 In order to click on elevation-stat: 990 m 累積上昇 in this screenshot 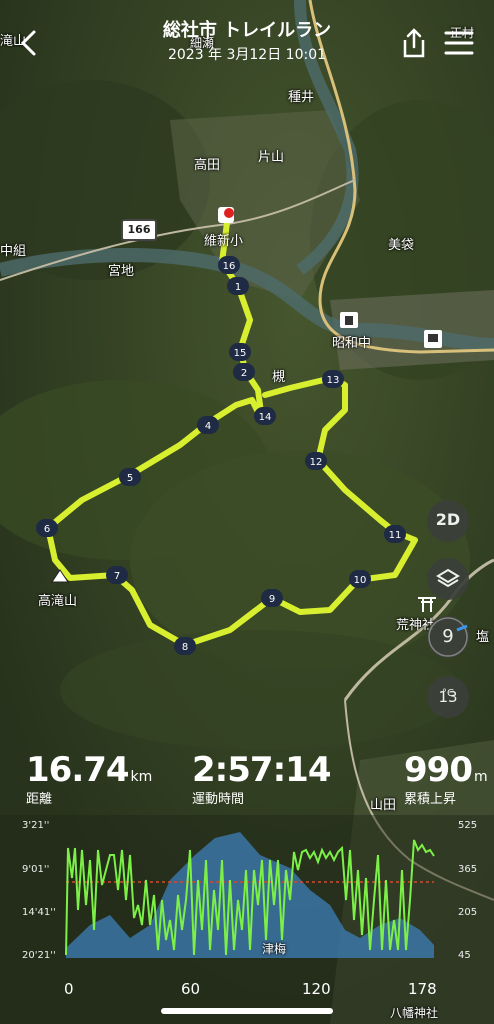, I will do `click(446, 780)`.